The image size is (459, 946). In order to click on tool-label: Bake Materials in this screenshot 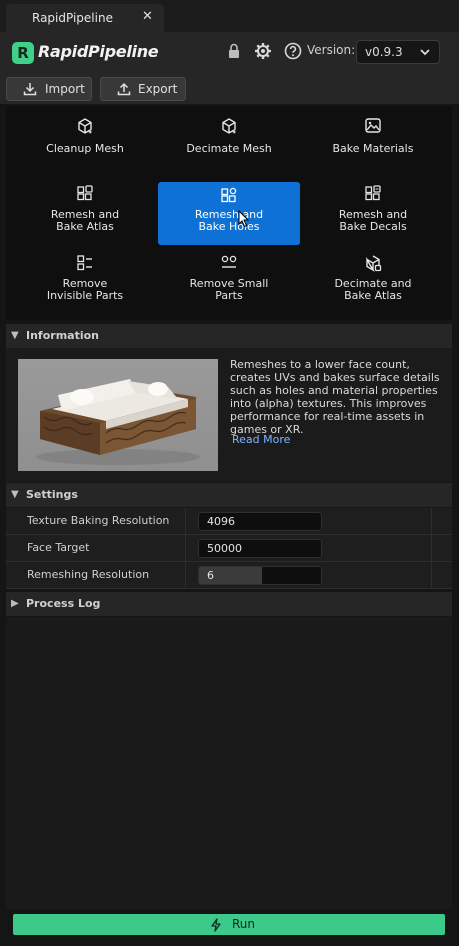, I will do `click(373, 148)`.